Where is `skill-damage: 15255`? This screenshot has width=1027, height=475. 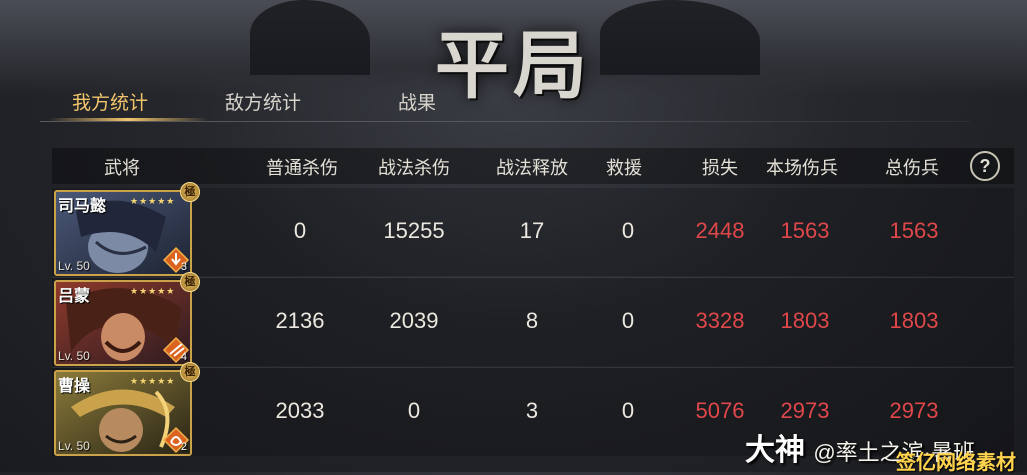
skill-damage: 15255 is located at coordinates (414, 230).